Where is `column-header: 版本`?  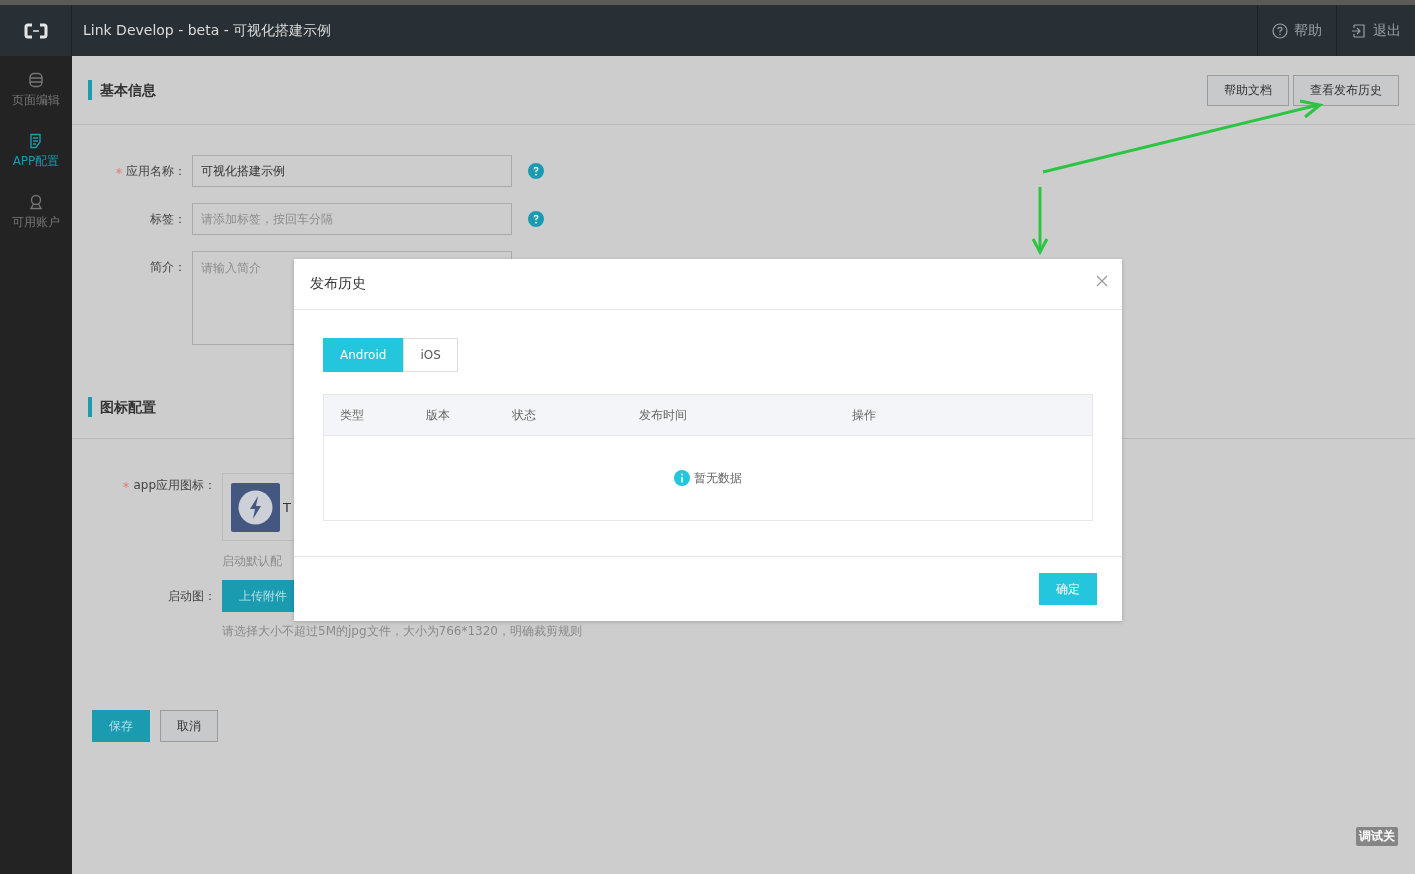
column-header: 版本 is located at coordinates (438, 415).